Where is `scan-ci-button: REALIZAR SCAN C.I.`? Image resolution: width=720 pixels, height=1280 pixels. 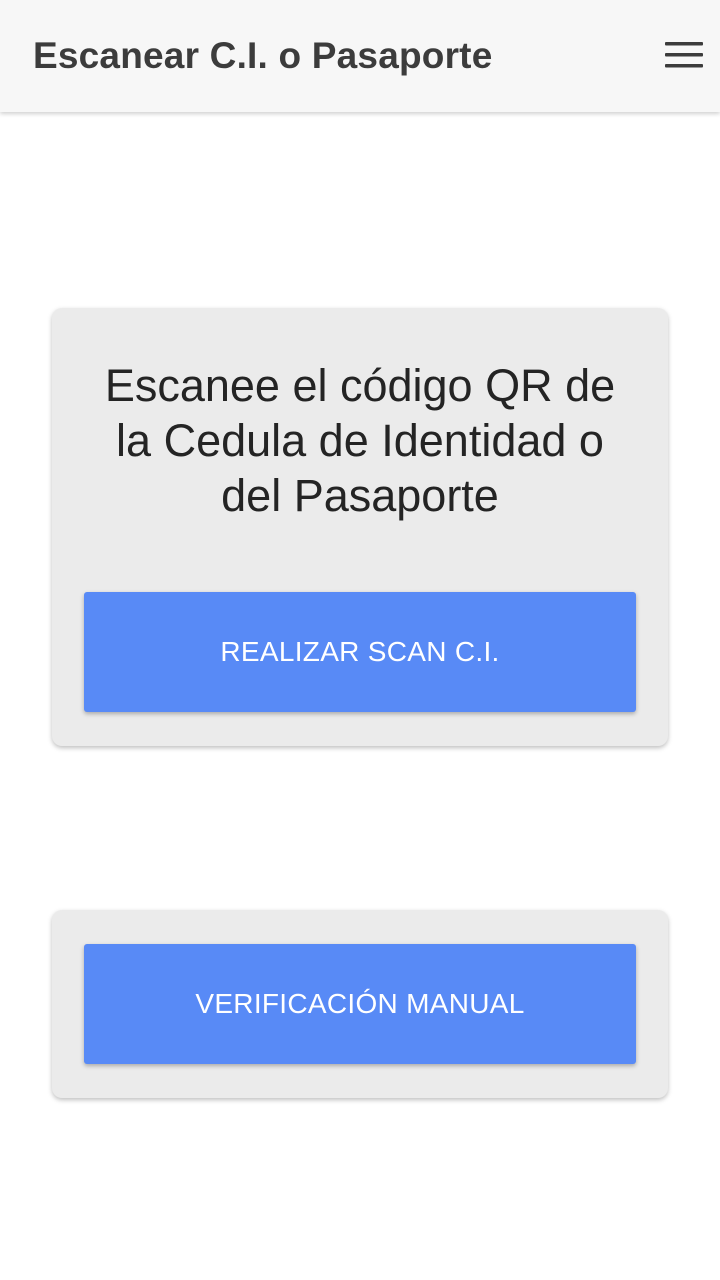
scan-ci-button: REALIZAR SCAN C.I. is located at coordinates (360, 652).